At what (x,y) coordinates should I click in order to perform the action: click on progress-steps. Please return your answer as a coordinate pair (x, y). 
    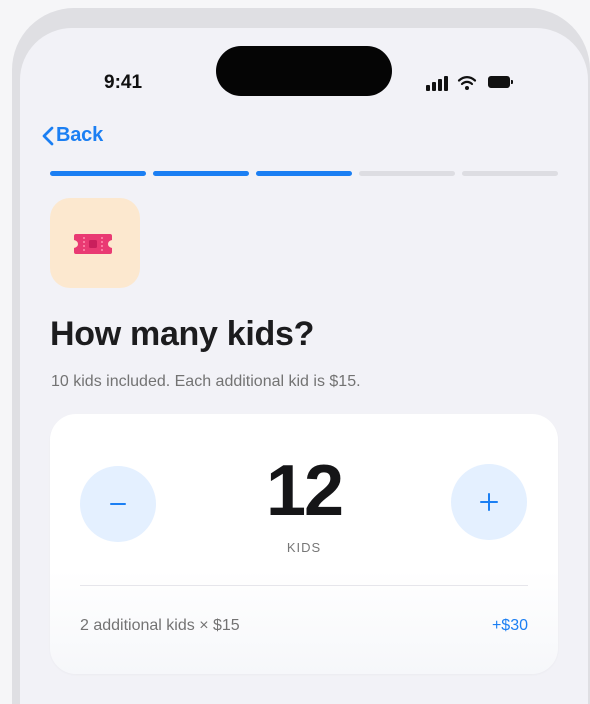
    Looking at the image, I should click on (304, 173).